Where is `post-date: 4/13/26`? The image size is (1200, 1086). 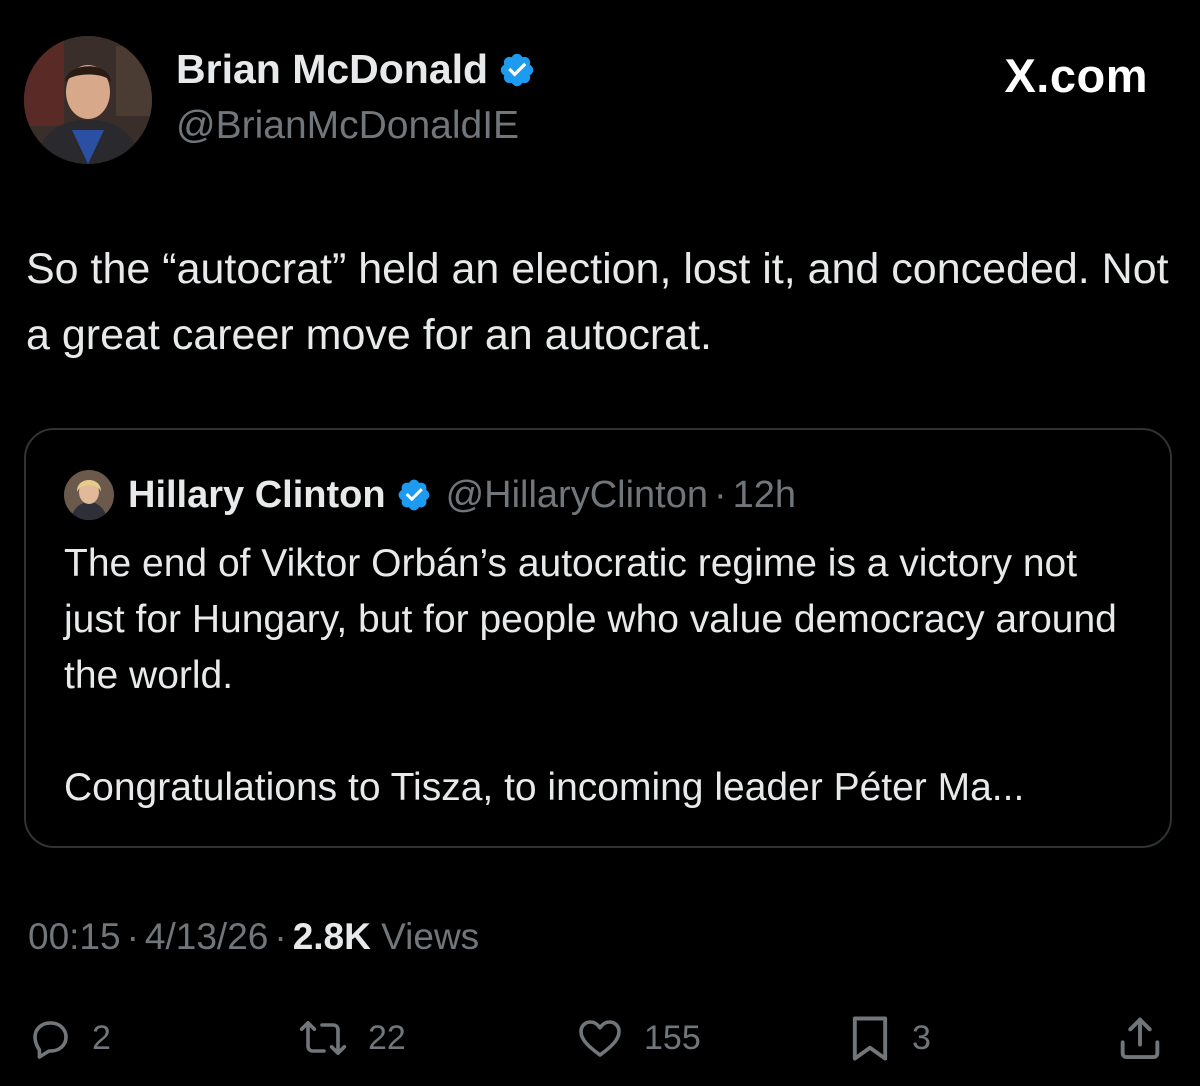 post-date: 4/13/26 is located at coordinates (206, 936).